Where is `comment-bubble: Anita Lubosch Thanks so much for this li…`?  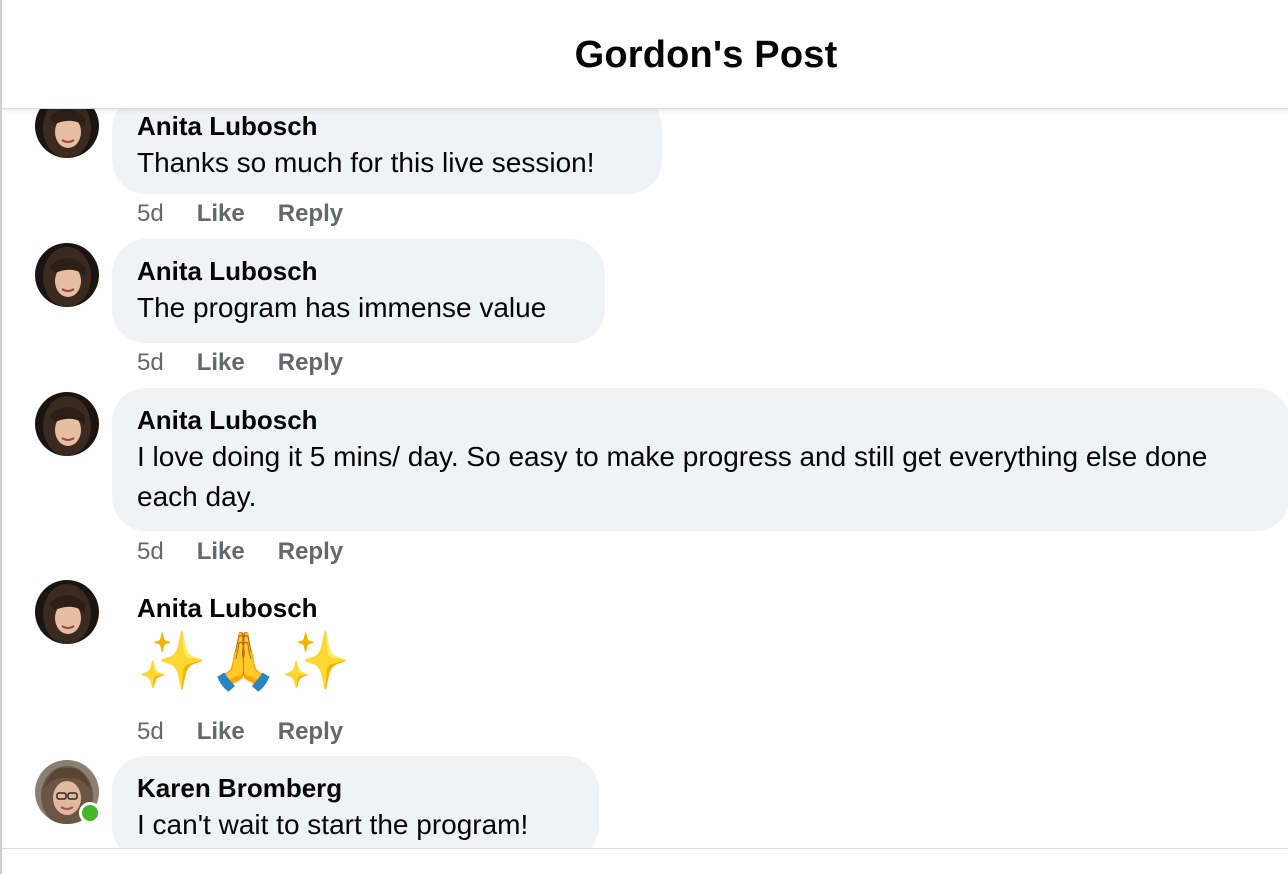
comment-bubble: Anita Lubosch Thanks so much for this li… is located at coordinates (387, 151).